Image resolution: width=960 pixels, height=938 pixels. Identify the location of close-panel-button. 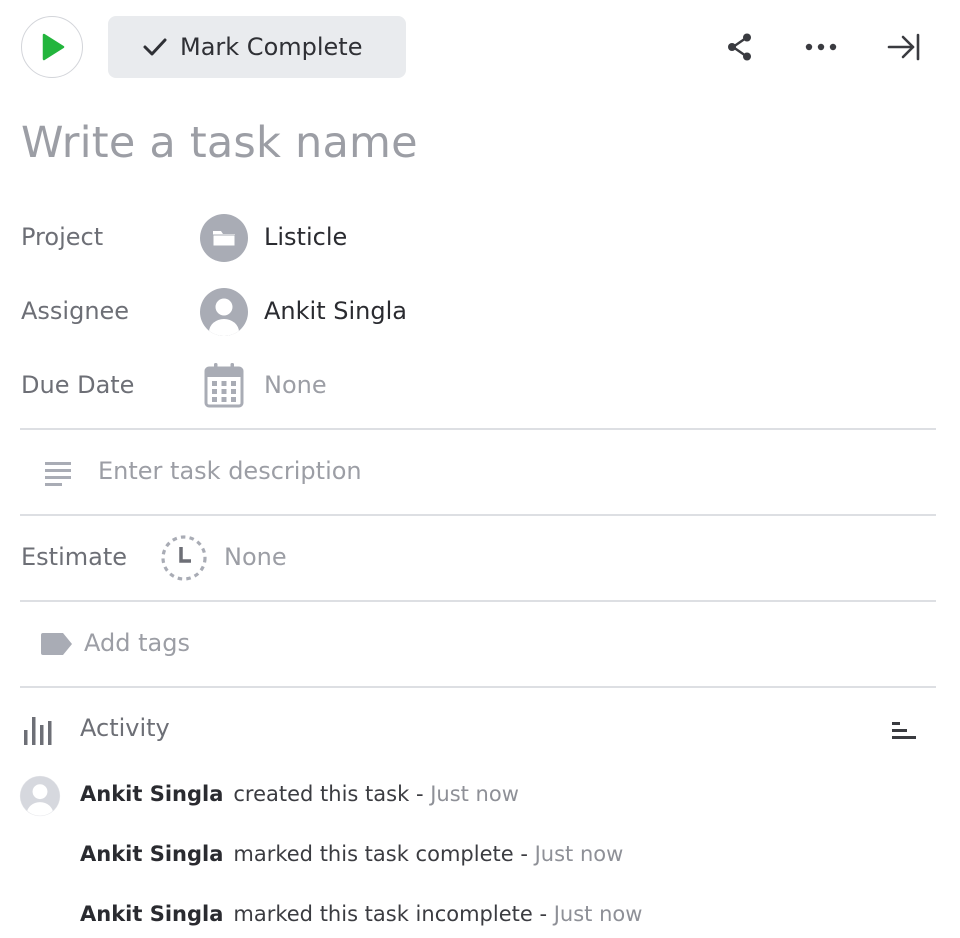
(904, 47).